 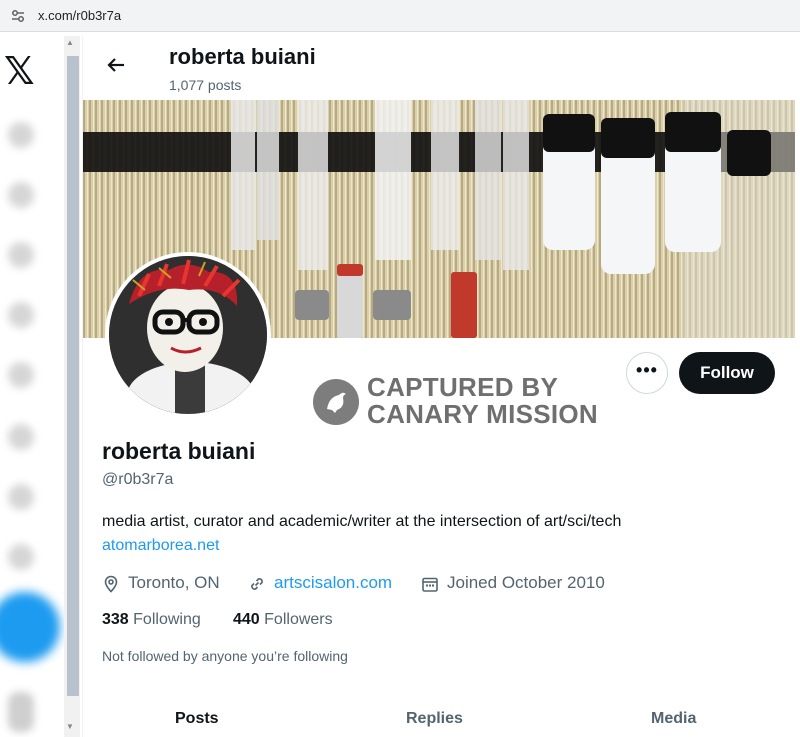 What do you see at coordinates (483, 414) in the screenshot?
I see `watermark-line-2: CANARY MISSION` at bounding box center [483, 414].